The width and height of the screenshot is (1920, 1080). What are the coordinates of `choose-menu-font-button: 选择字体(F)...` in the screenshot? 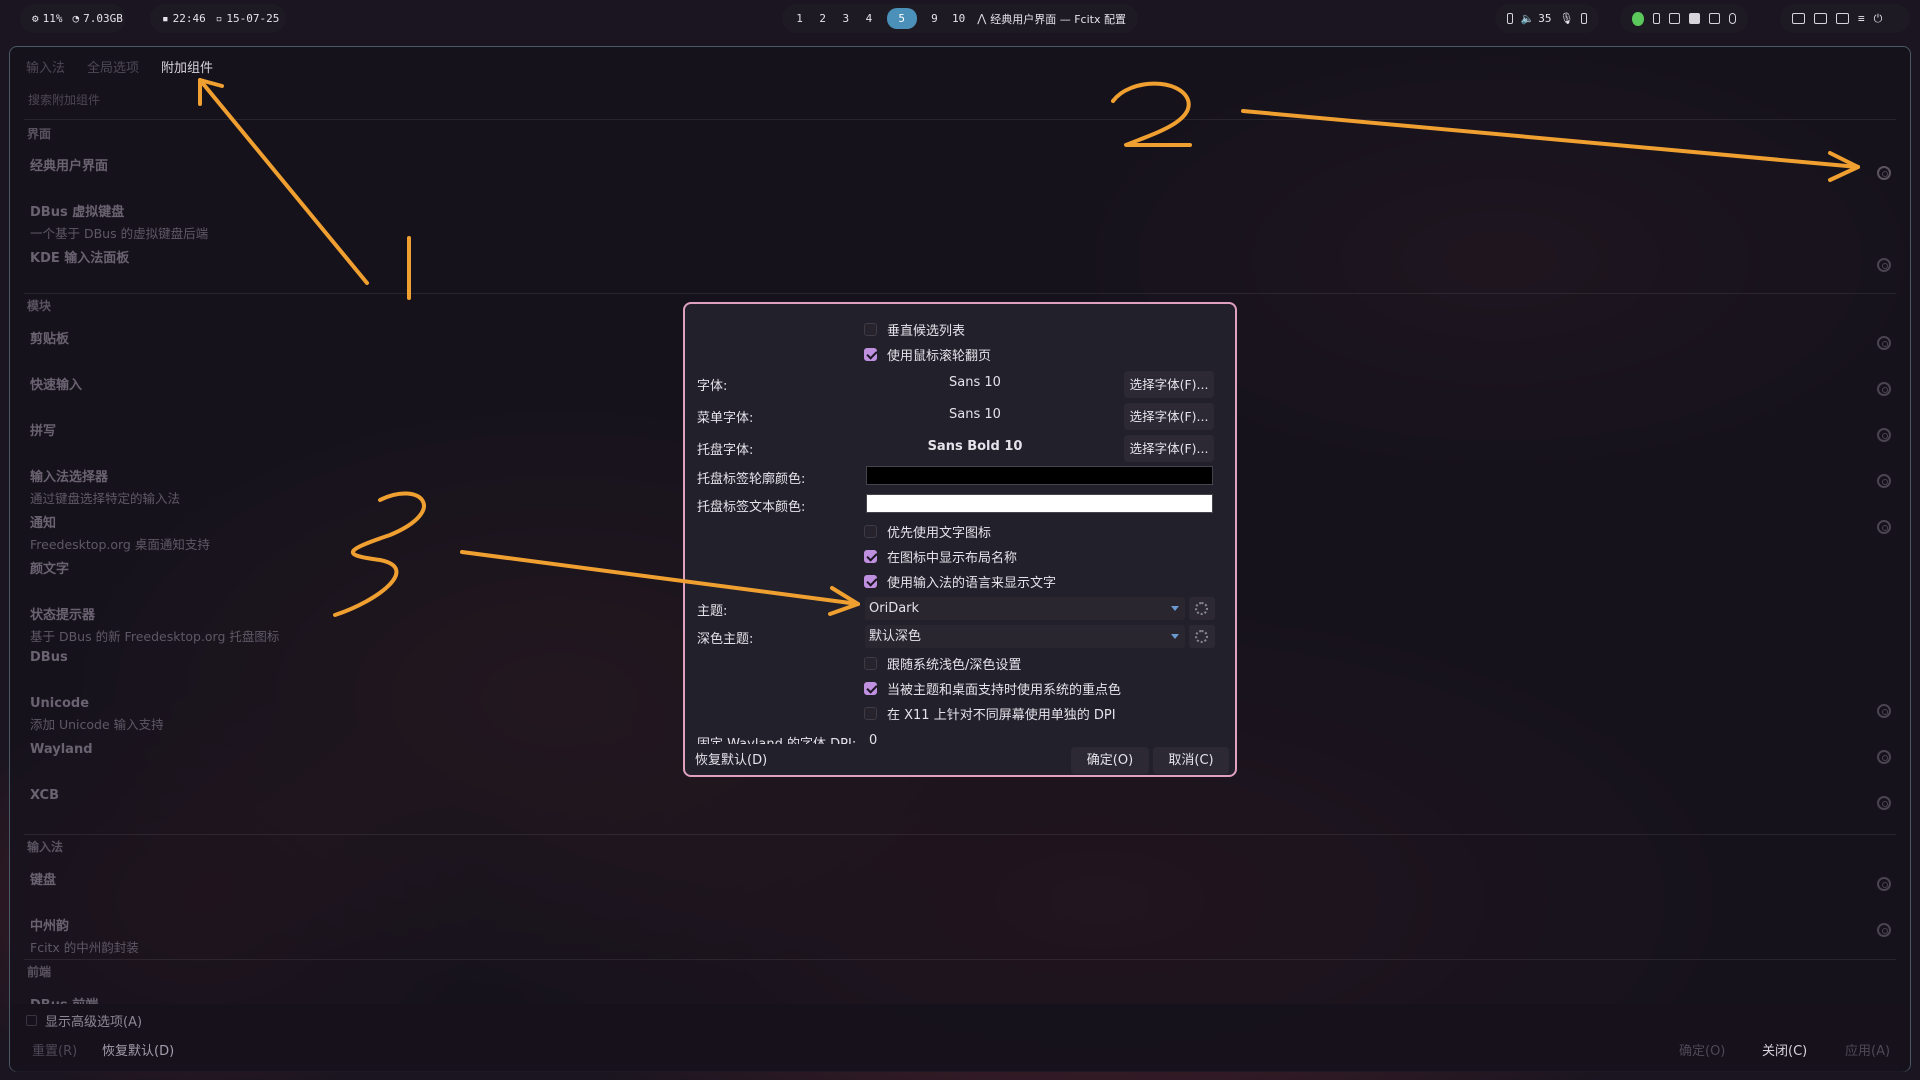 It's located at (1169, 416).